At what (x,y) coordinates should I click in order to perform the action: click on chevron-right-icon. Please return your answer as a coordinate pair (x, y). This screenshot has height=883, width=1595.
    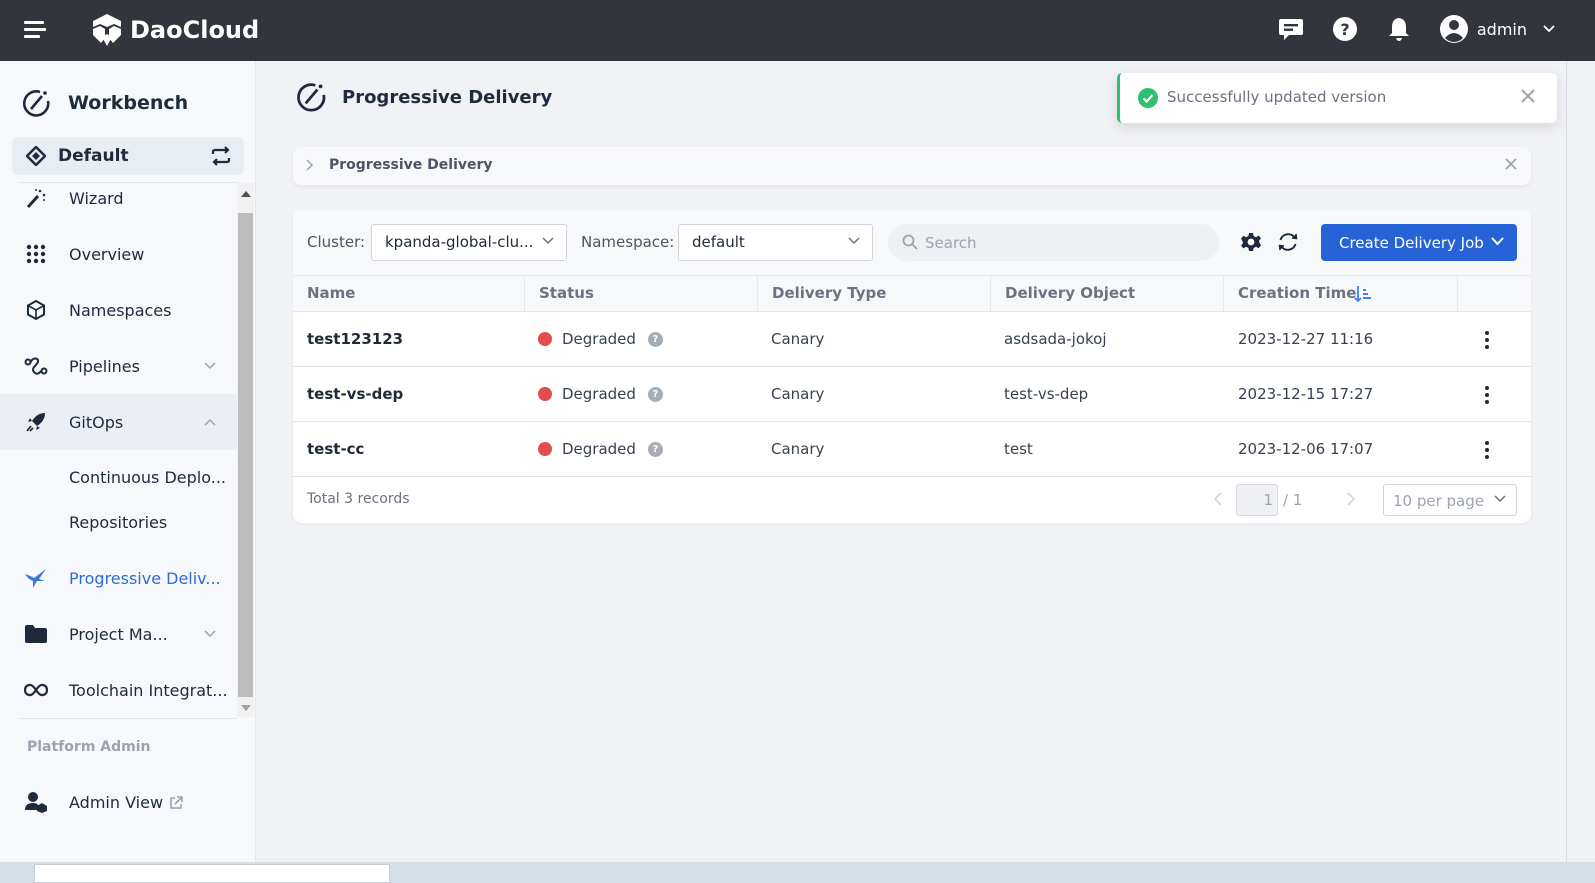
    Looking at the image, I should click on (310, 165).